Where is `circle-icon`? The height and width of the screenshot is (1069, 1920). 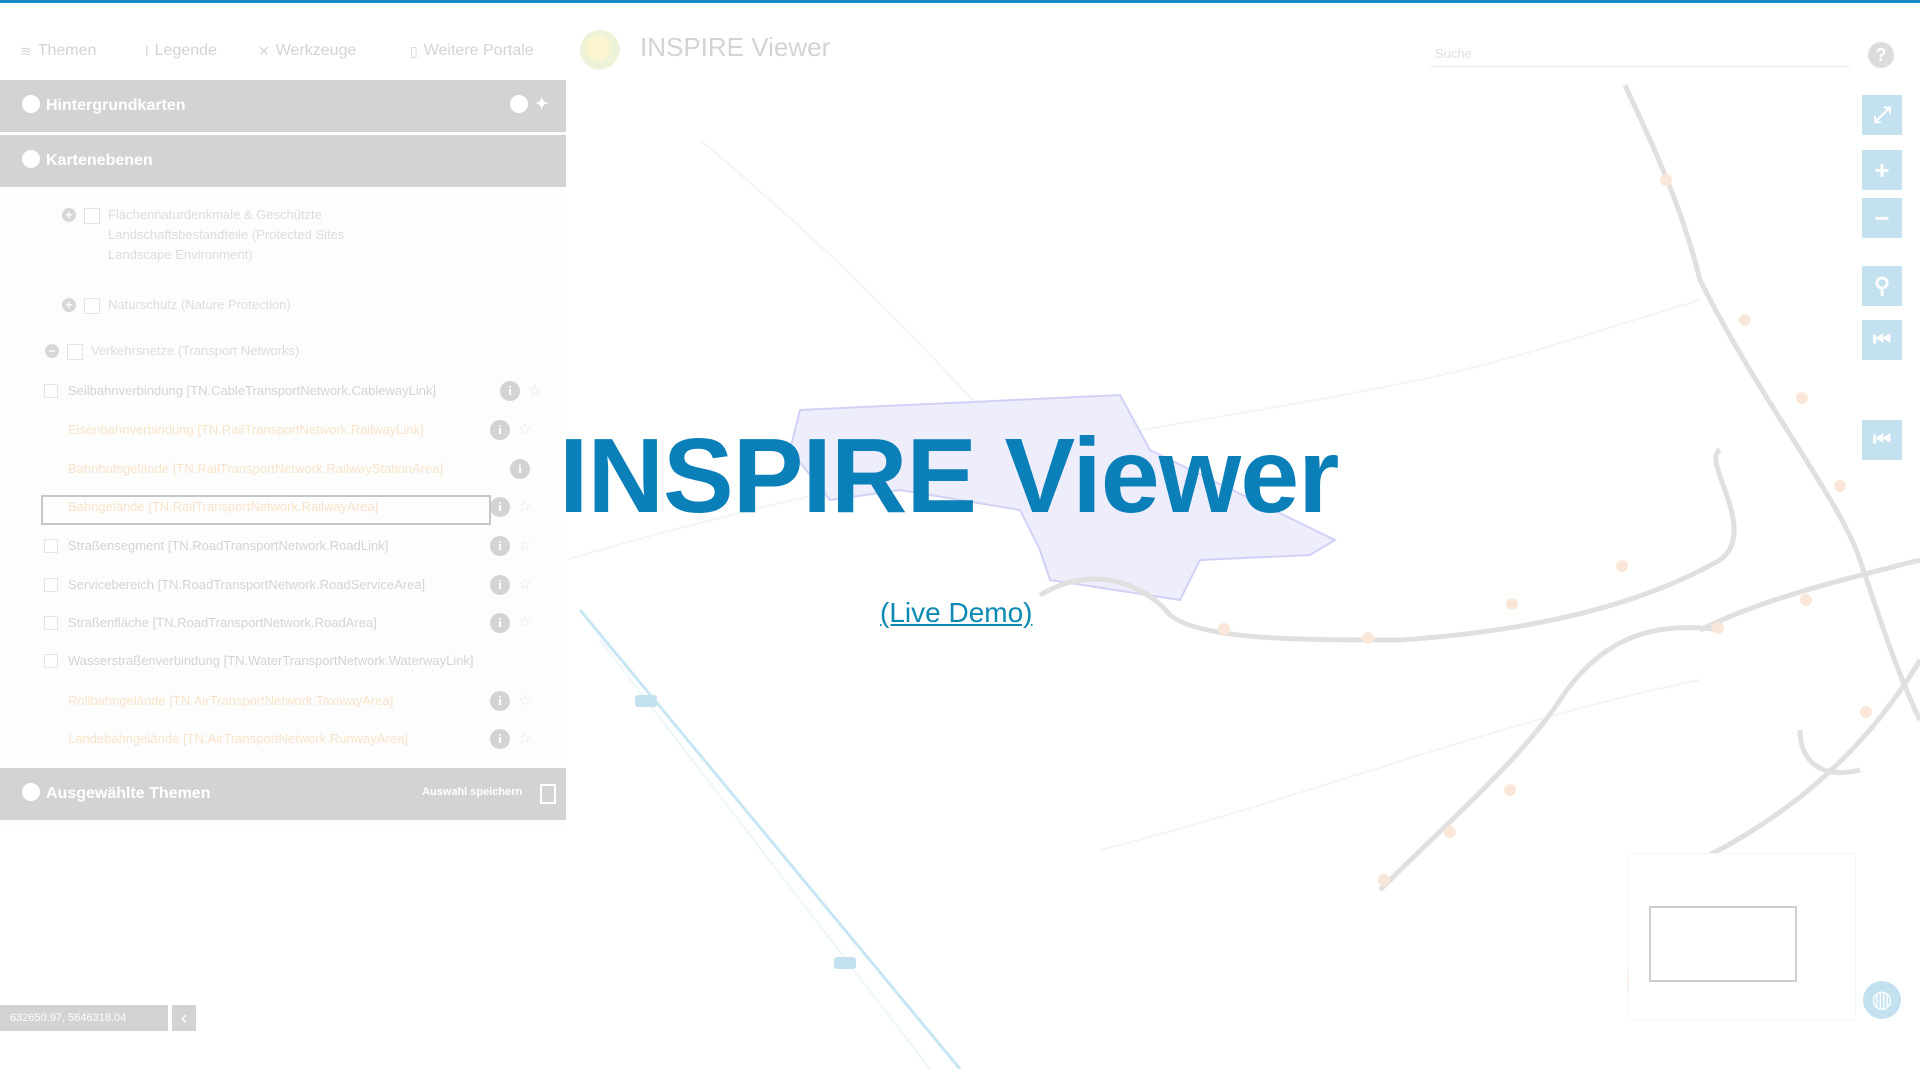 circle-icon is located at coordinates (519, 104).